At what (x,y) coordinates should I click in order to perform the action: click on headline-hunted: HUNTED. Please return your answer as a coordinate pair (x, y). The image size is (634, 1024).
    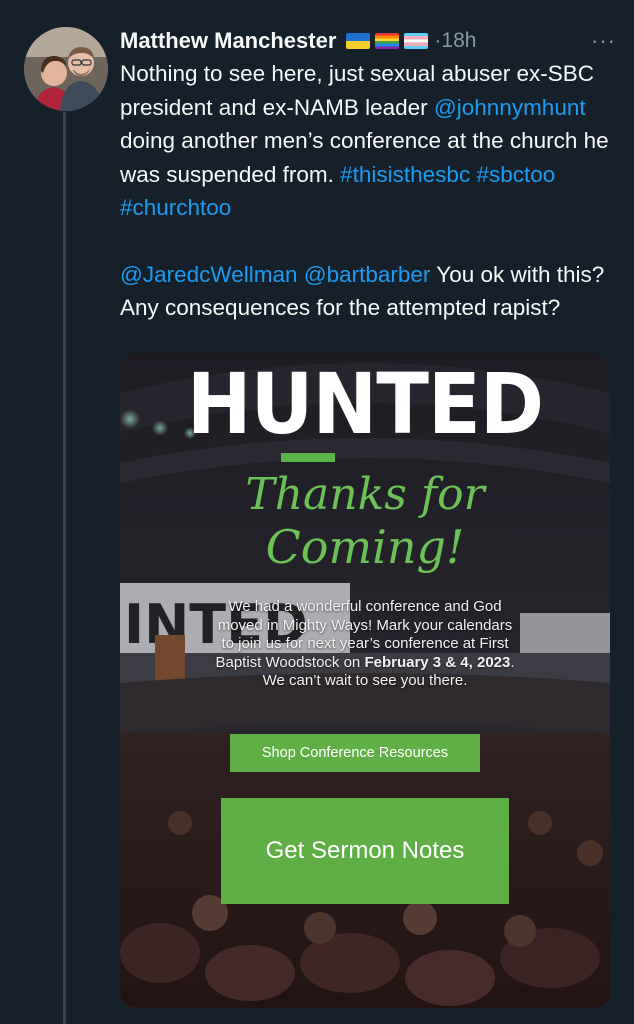
    Looking at the image, I should click on (365, 404).